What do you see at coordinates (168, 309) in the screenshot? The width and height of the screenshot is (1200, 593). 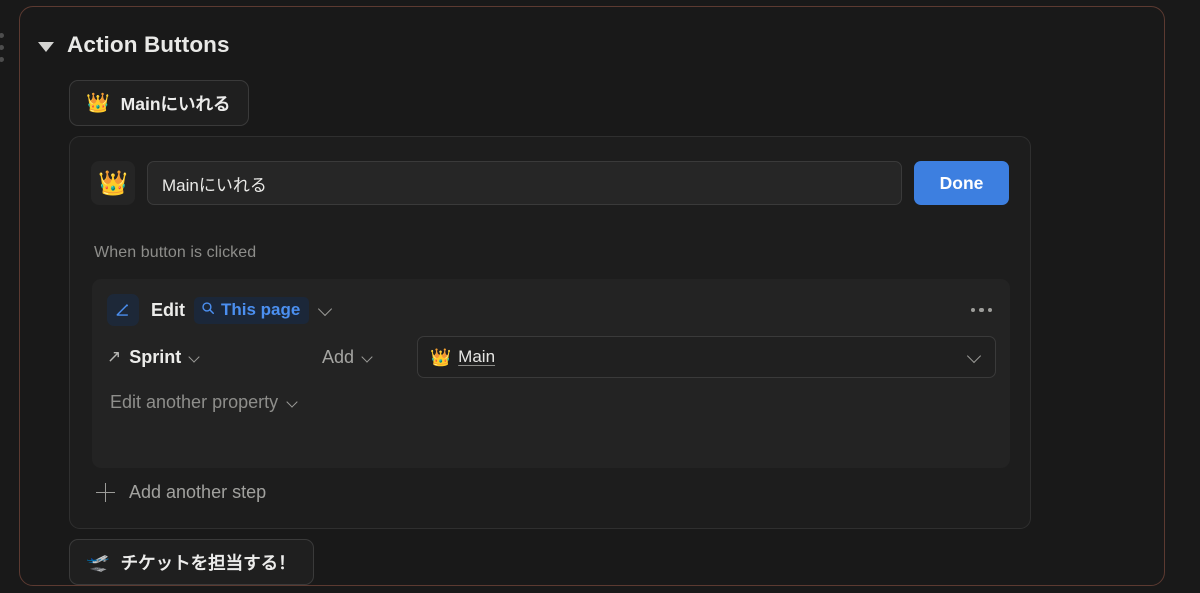 I see `step-verb-label: Edit` at bounding box center [168, 309].